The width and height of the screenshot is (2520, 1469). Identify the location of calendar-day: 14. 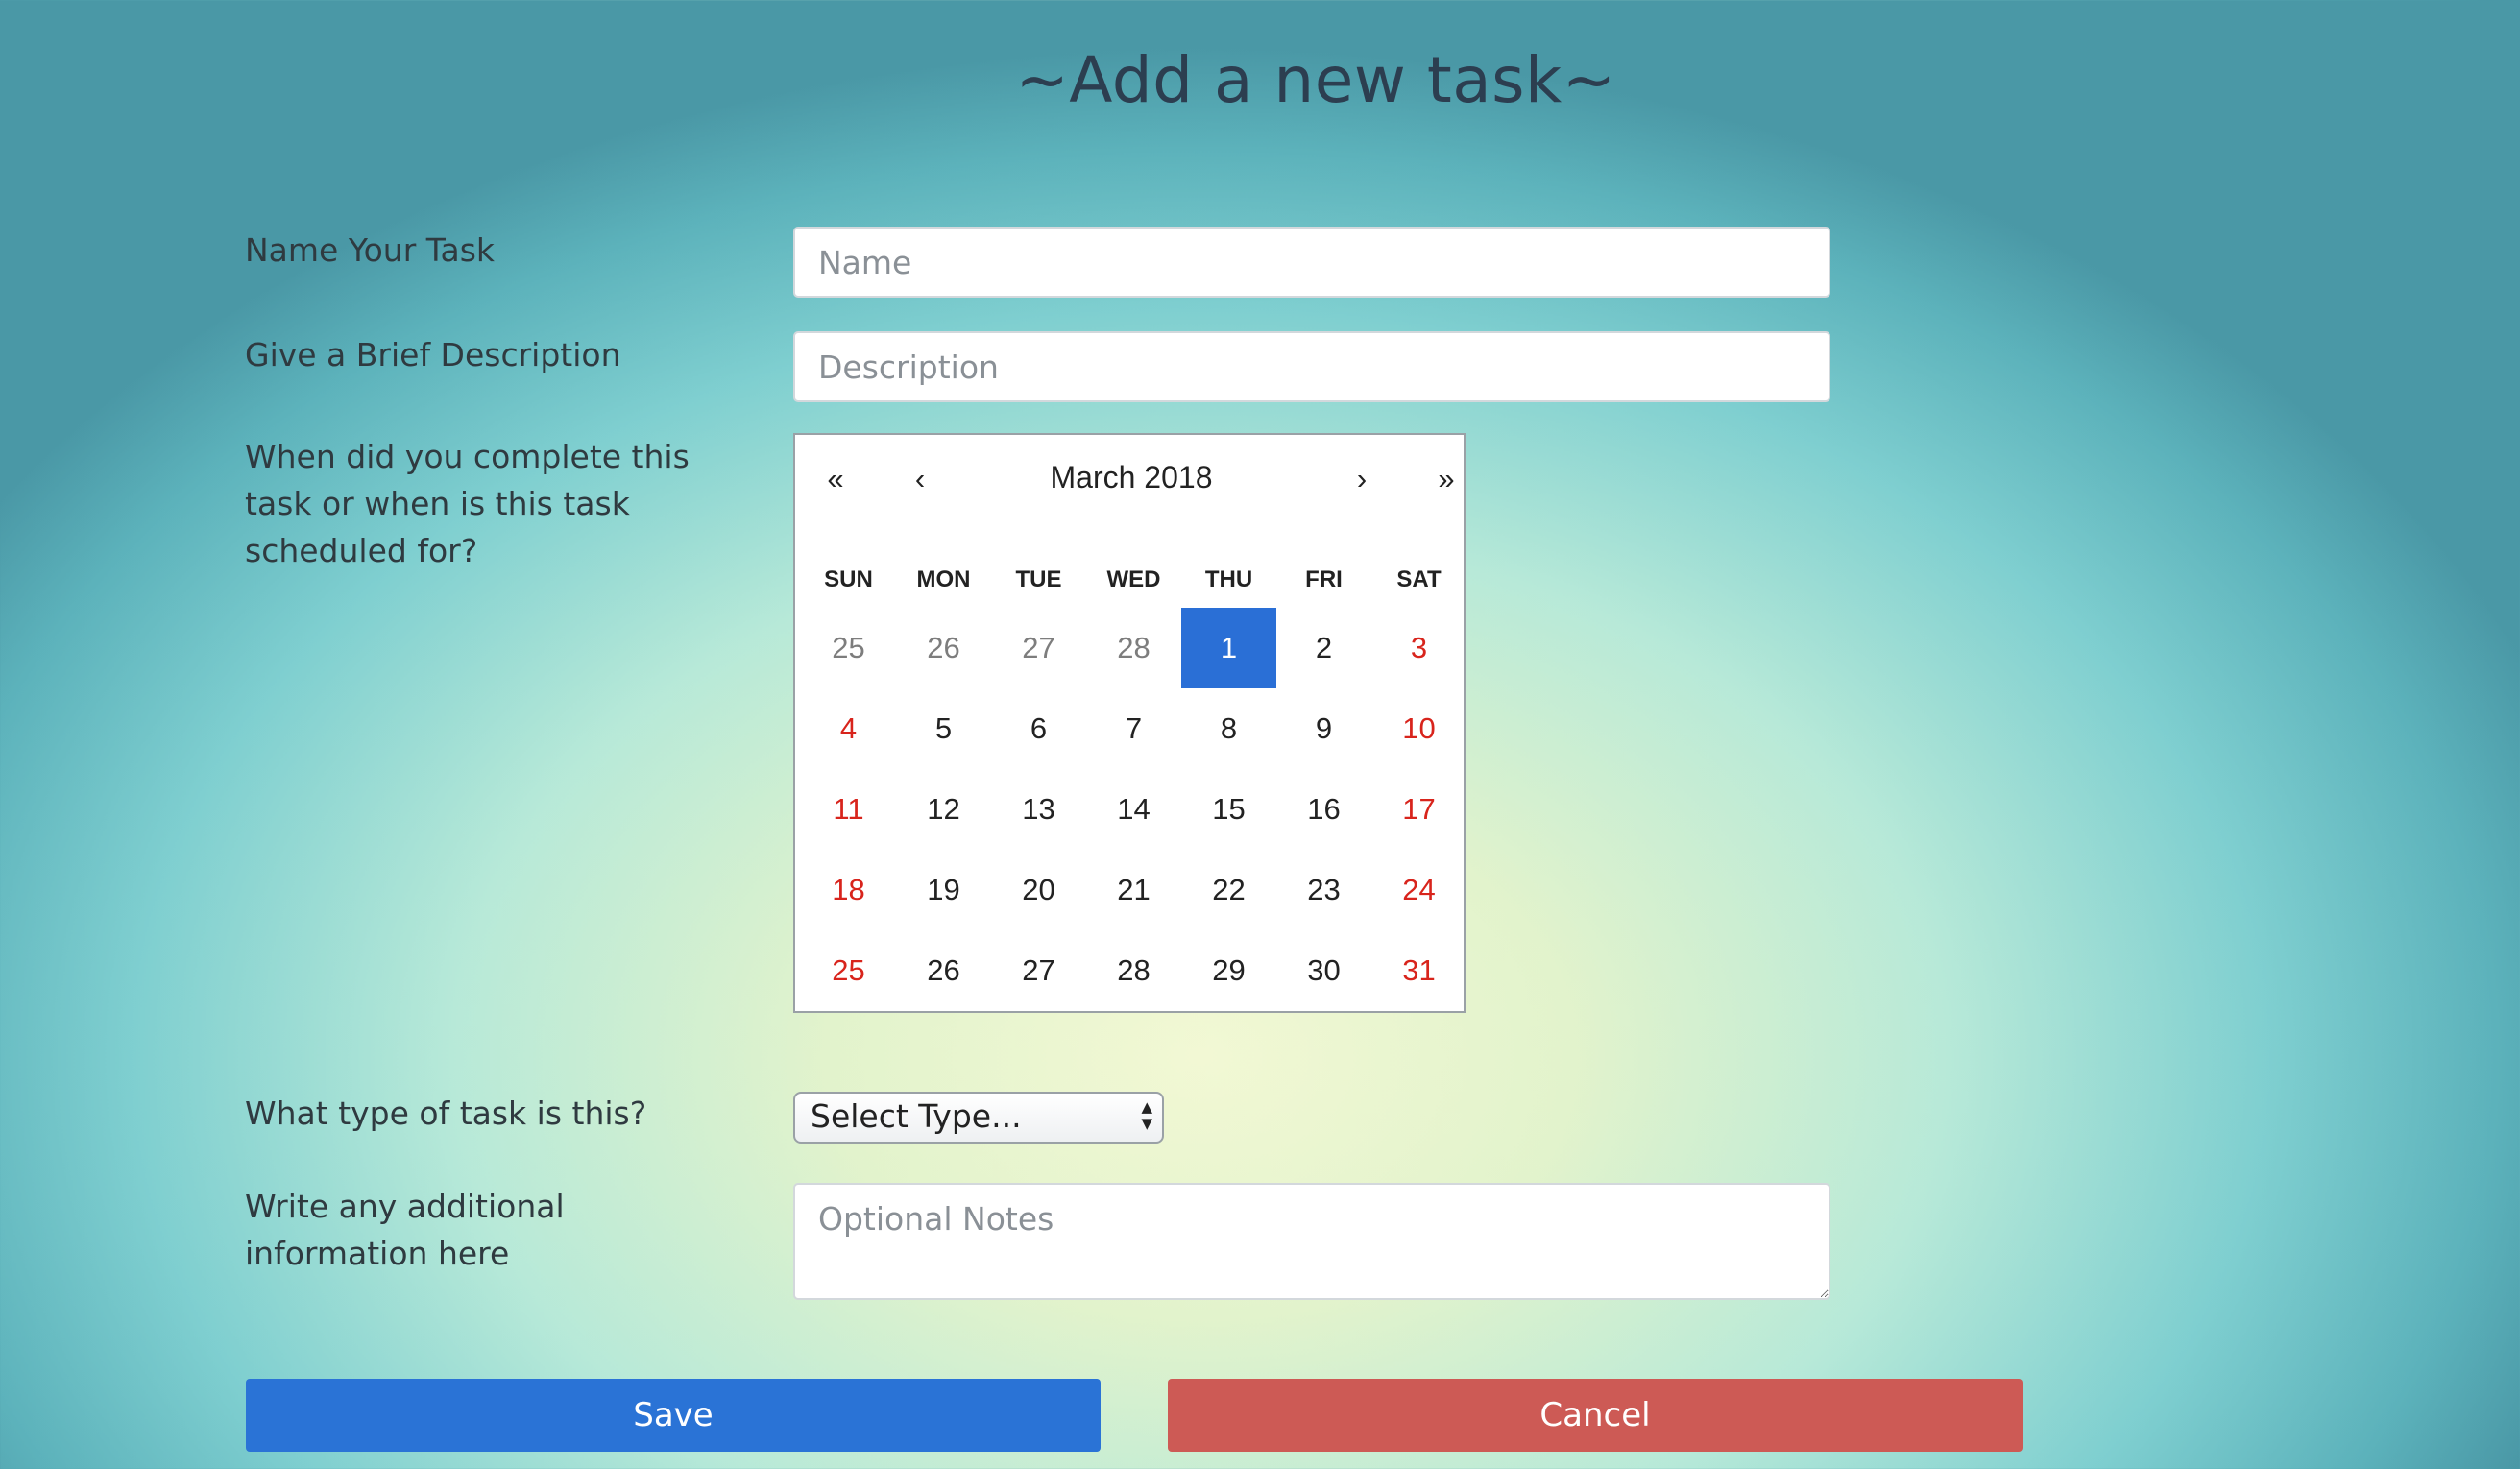
(1133, 809).